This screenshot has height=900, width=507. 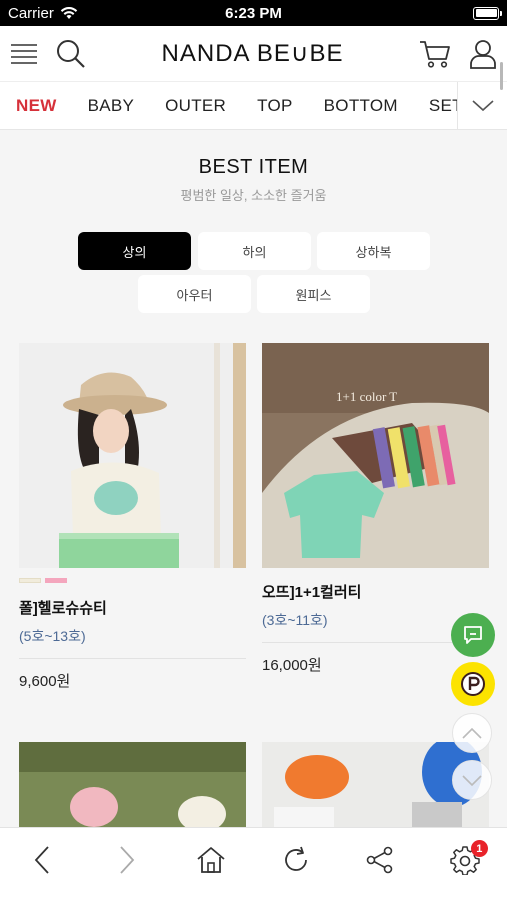 I want to click on header-left, so click(x=48, y=54).